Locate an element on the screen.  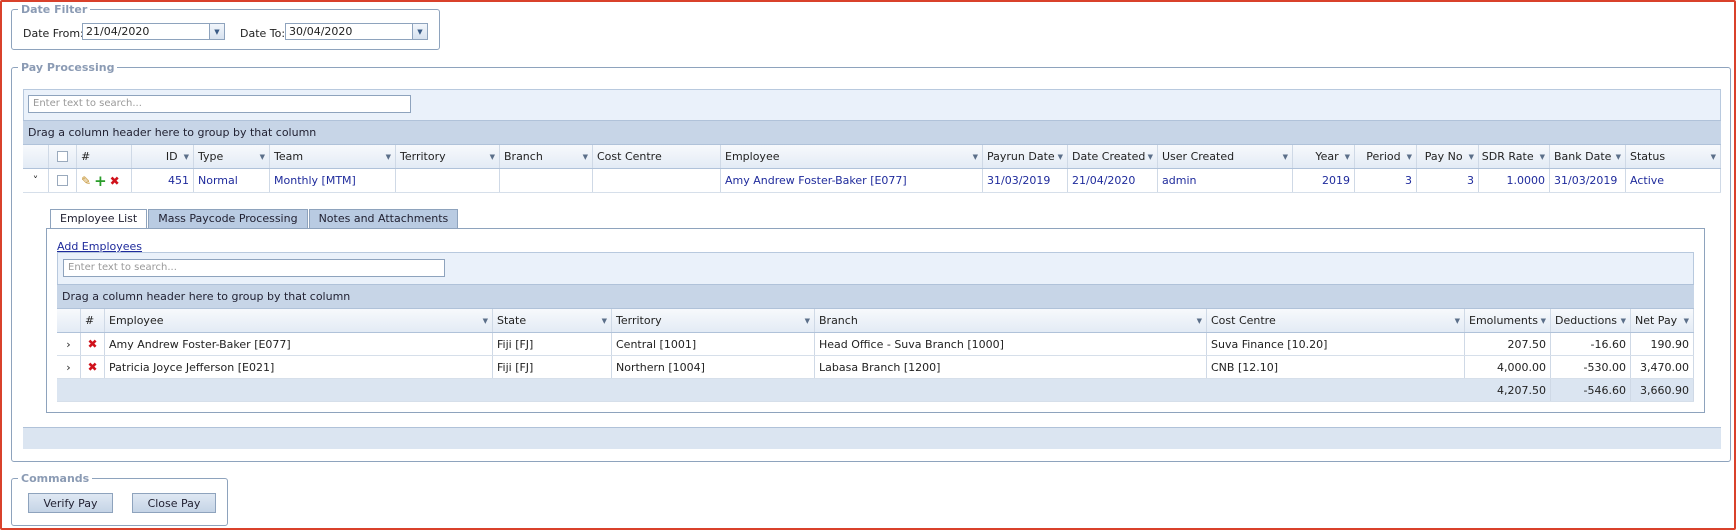
col-header-team: Team ▼ is located at coordinates (333, 156).